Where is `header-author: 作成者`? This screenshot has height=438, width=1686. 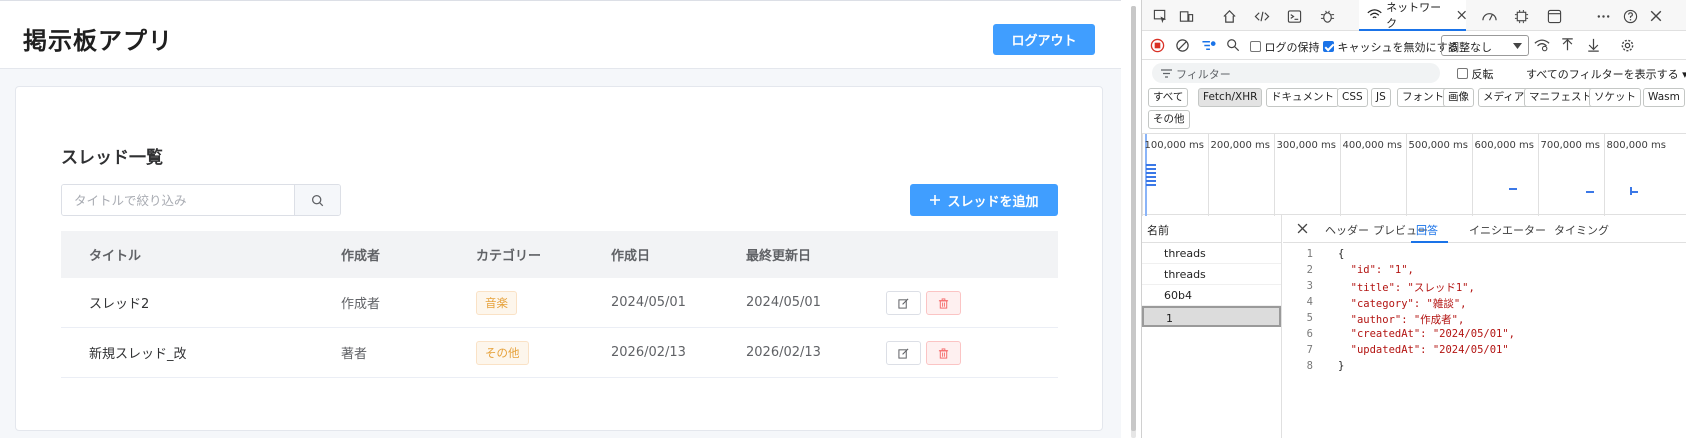 header-author: 作成者 is located at coordinates (361, 256).